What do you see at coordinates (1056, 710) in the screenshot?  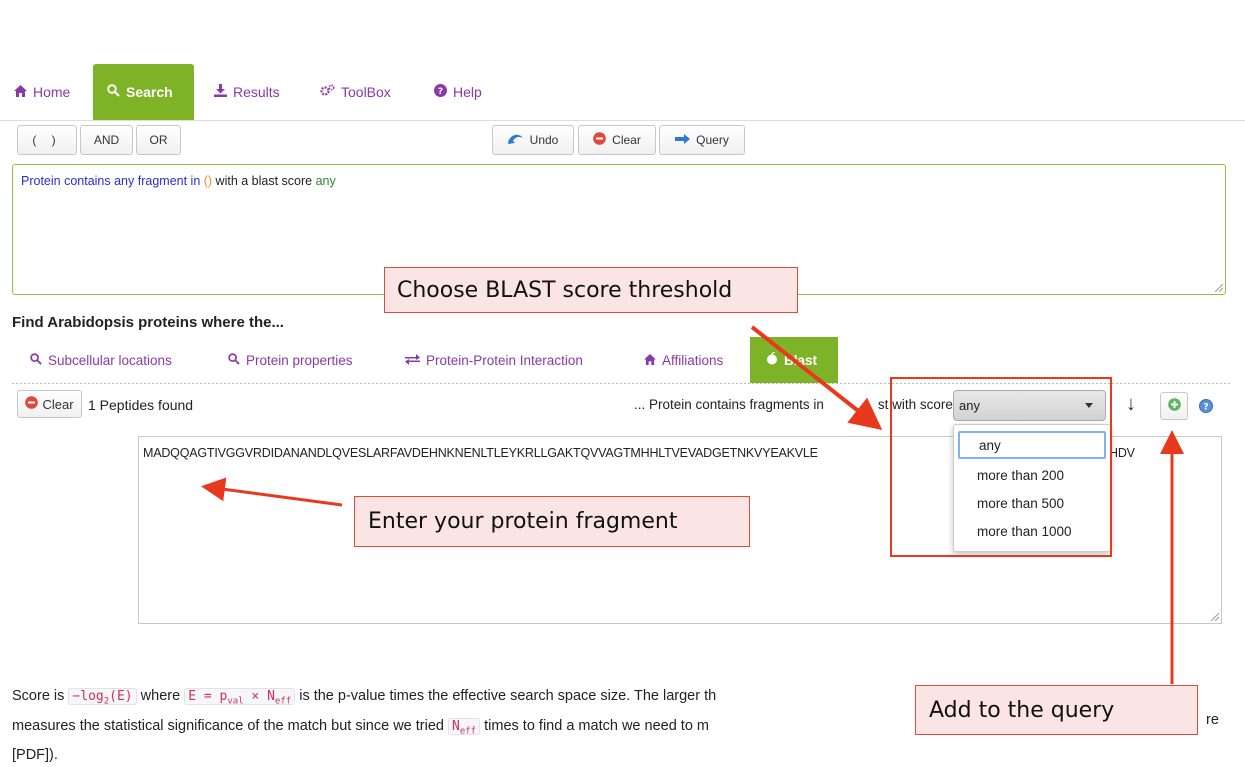 I see `callout-add-to-query: Add to the query` at bounding box center [1056, 710].